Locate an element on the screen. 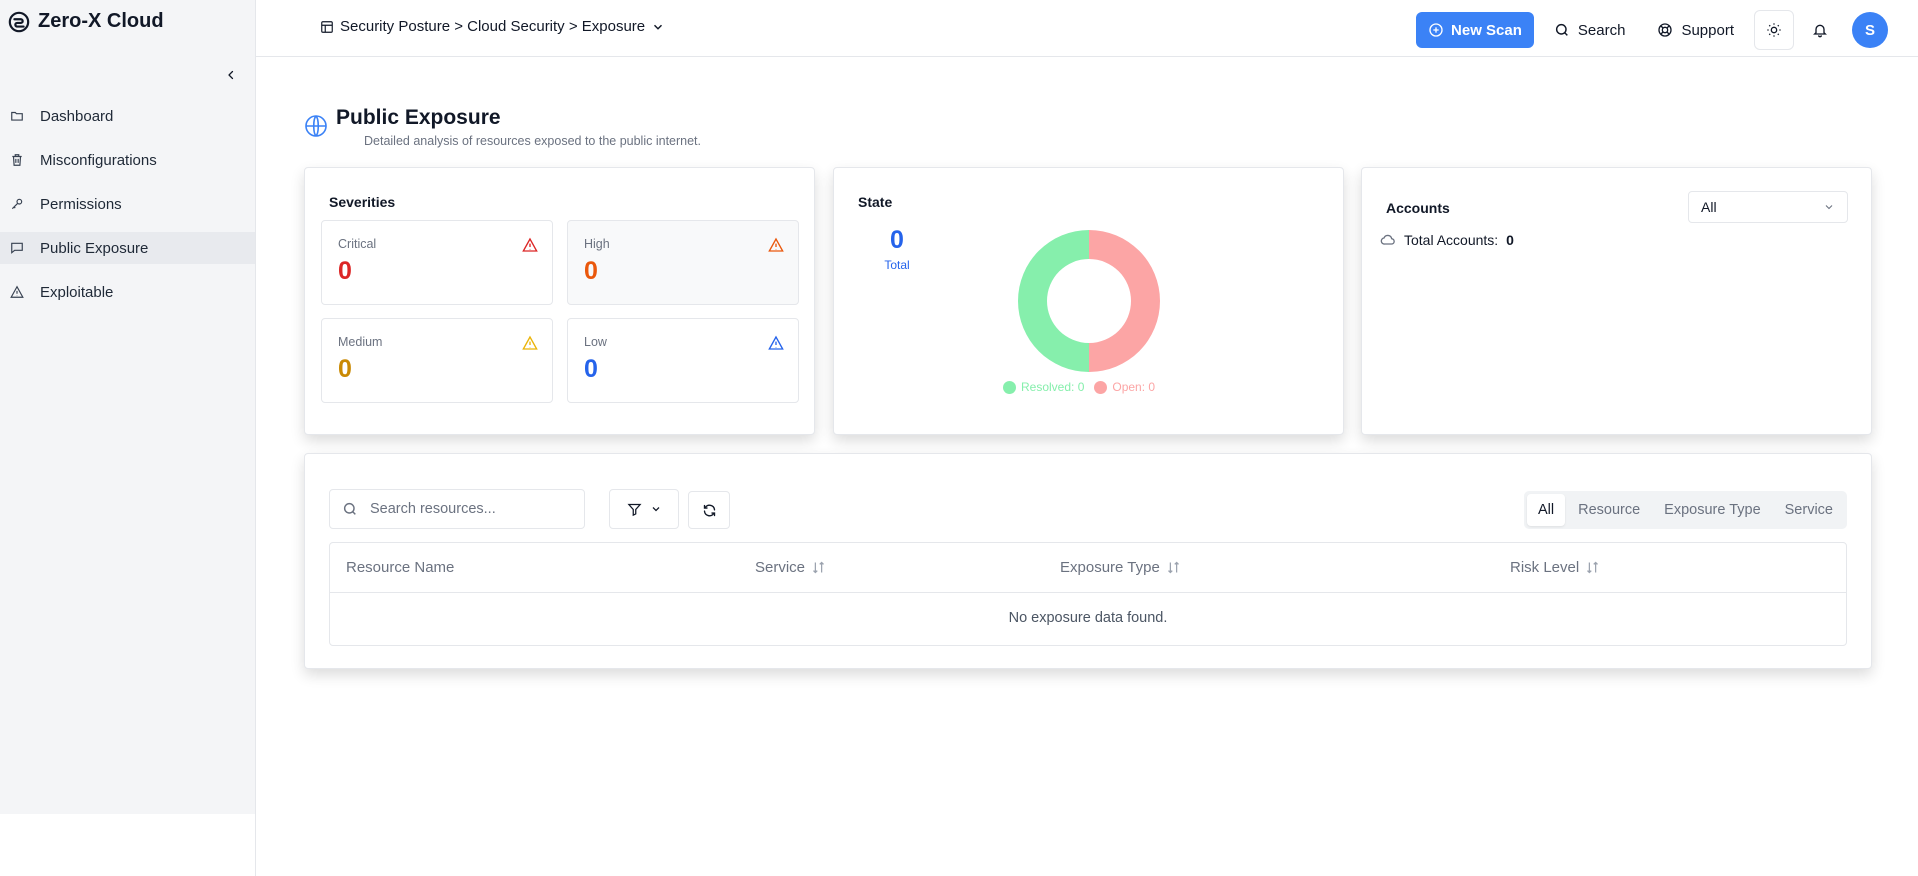  chevron-down-icon is located at coordinates (1829, 207).